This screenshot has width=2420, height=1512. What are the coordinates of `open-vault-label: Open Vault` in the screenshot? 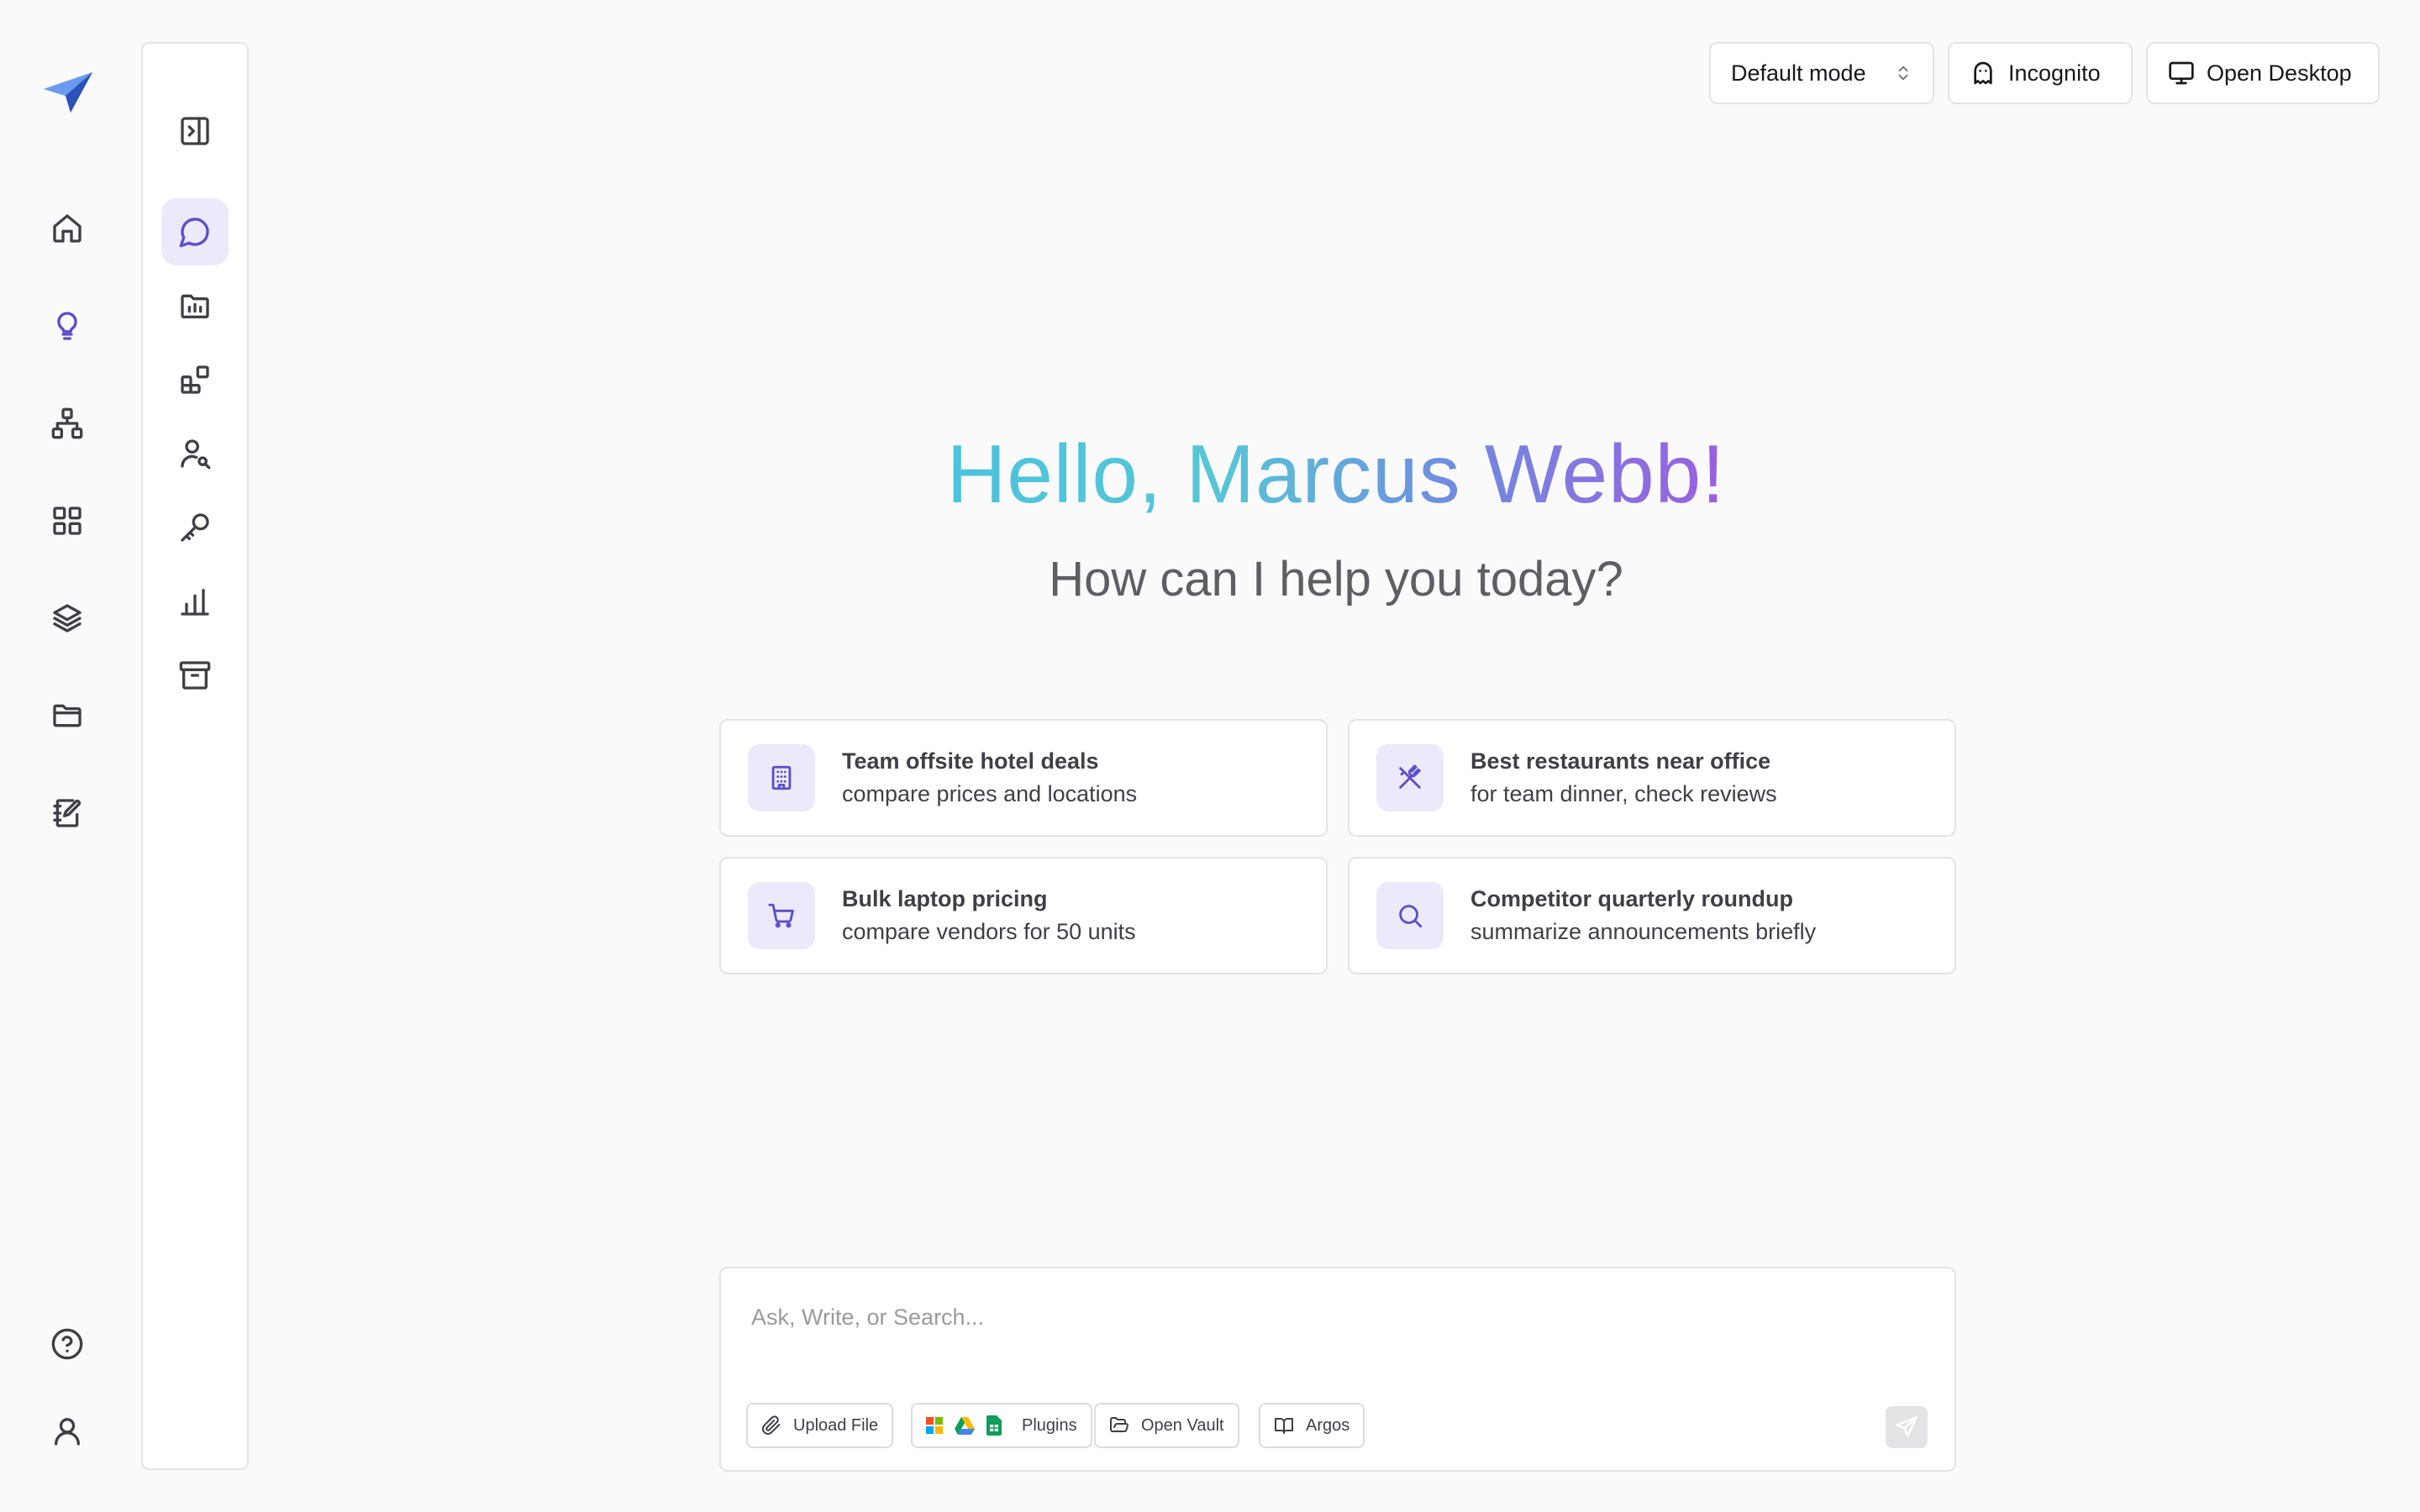 It's located at (1182, 1425).